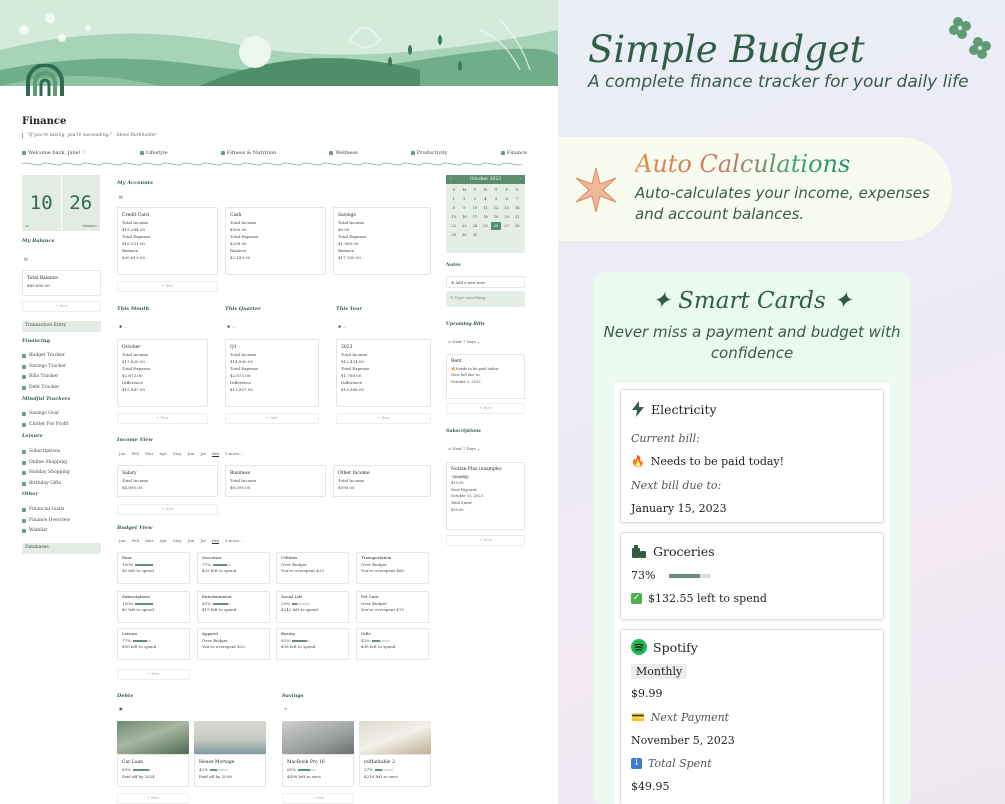 The height and width of the screenshot is (804, 1005). I want to click on calendar-day: 29, so click(454, 235).